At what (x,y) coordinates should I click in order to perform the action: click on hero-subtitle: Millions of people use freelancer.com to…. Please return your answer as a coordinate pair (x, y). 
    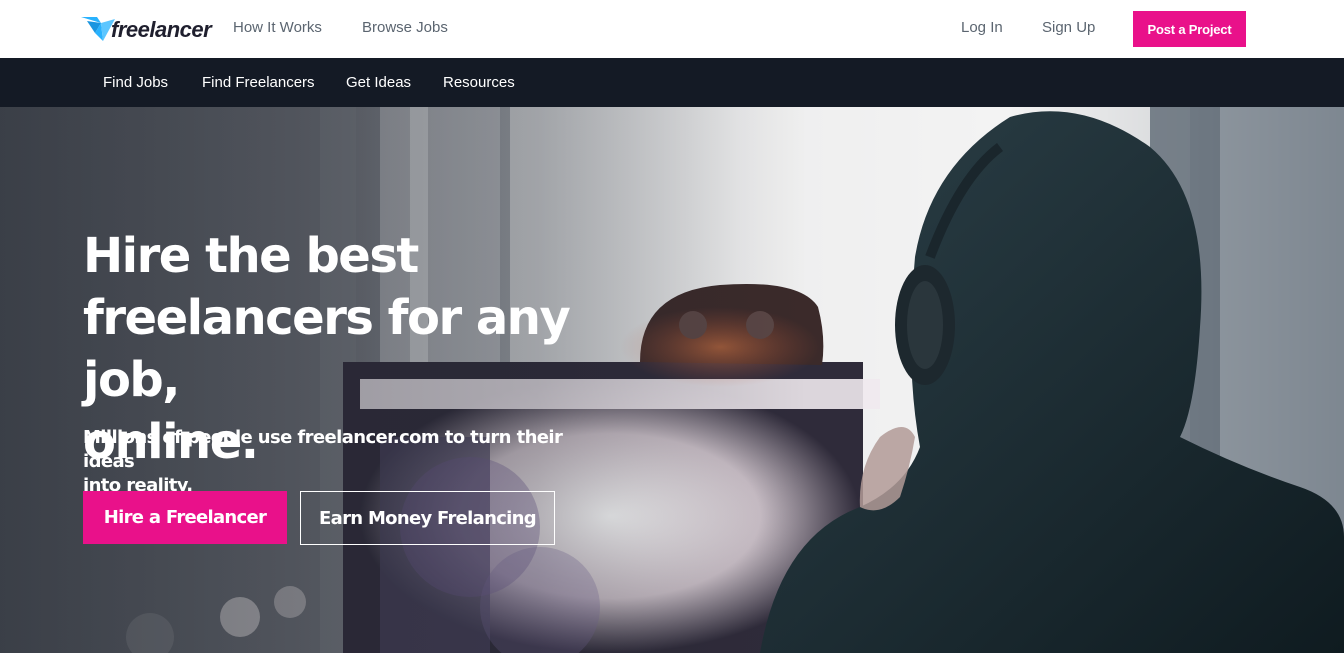
    Looking at the image, I should click on (343, 462).